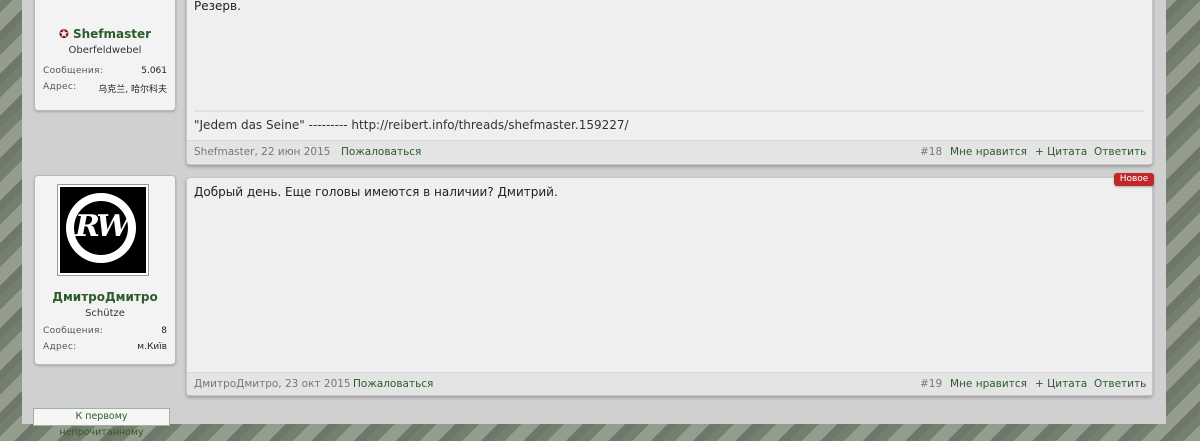 This screenshot has width=1200, height=441. What do you see at coordinates (272, 384) in the screenshot?
I see `author-date-link: ДмитроДмитро, 23 окт 2015` at bounding box center [272, 384].